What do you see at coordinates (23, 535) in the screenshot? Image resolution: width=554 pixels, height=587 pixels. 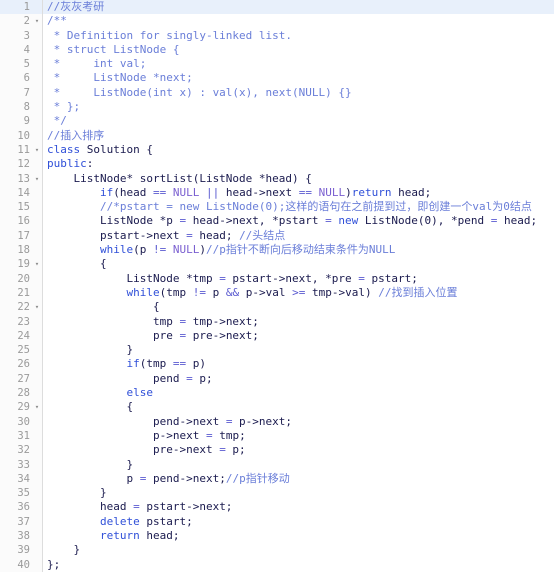 I see `line-number: 38` at bounding box center [23, 535].